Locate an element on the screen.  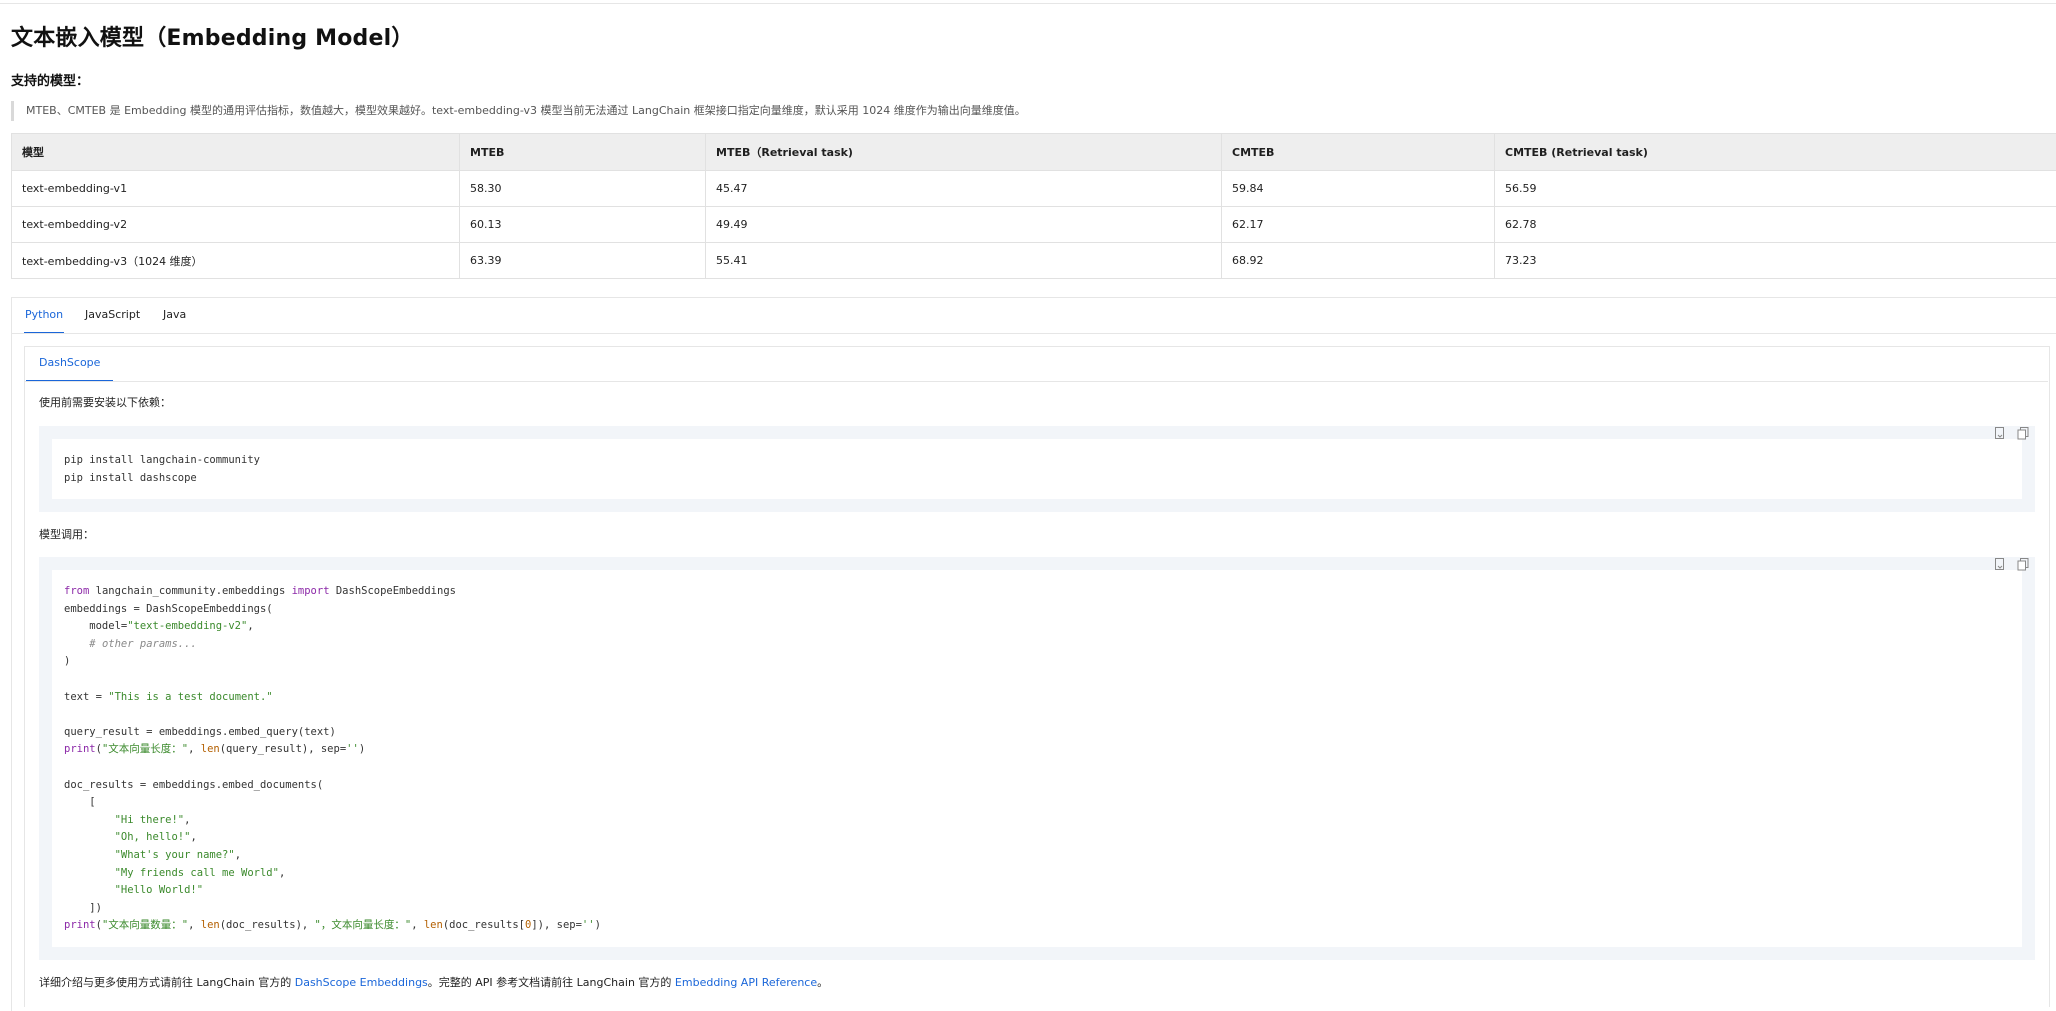
tab-dashscope: DashScope is located at coordinates (70, 365).